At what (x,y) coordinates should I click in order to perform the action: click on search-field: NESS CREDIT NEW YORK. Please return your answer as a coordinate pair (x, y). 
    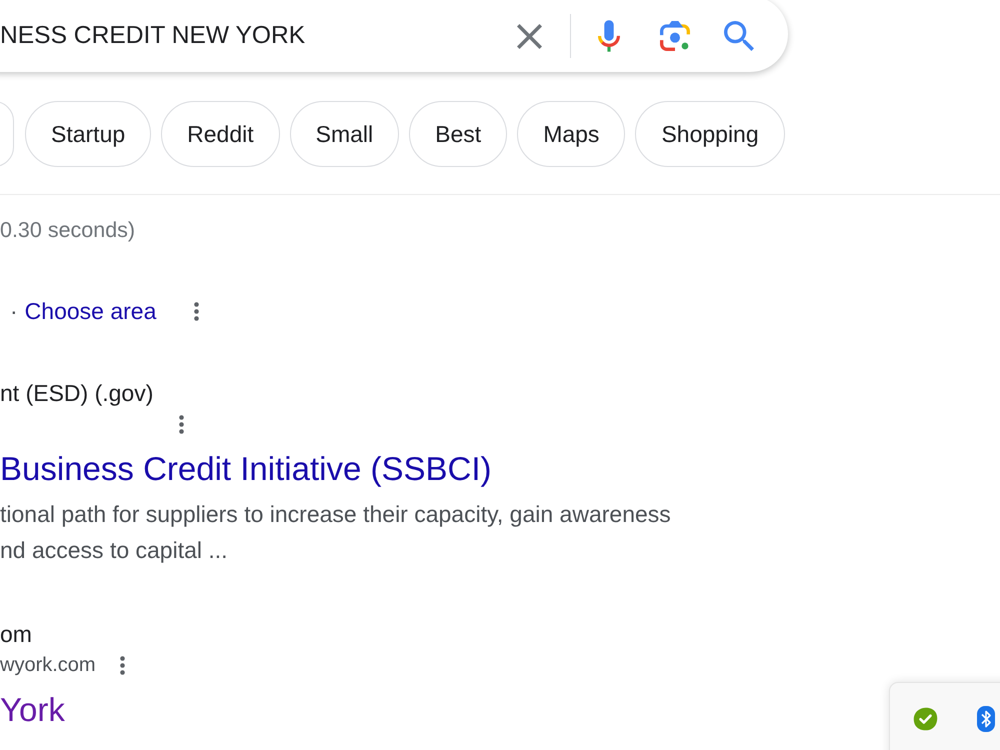
    Looking at the image, I should click on (394, 36).